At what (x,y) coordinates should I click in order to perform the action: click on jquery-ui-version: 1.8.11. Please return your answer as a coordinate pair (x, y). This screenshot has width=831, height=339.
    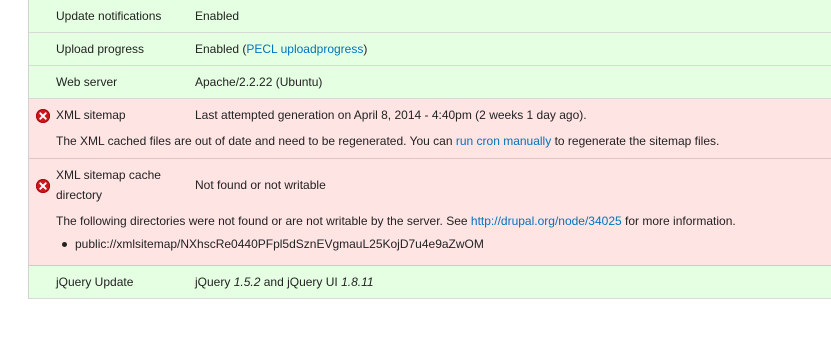
    Looking at the image, I should click on (357, 282).